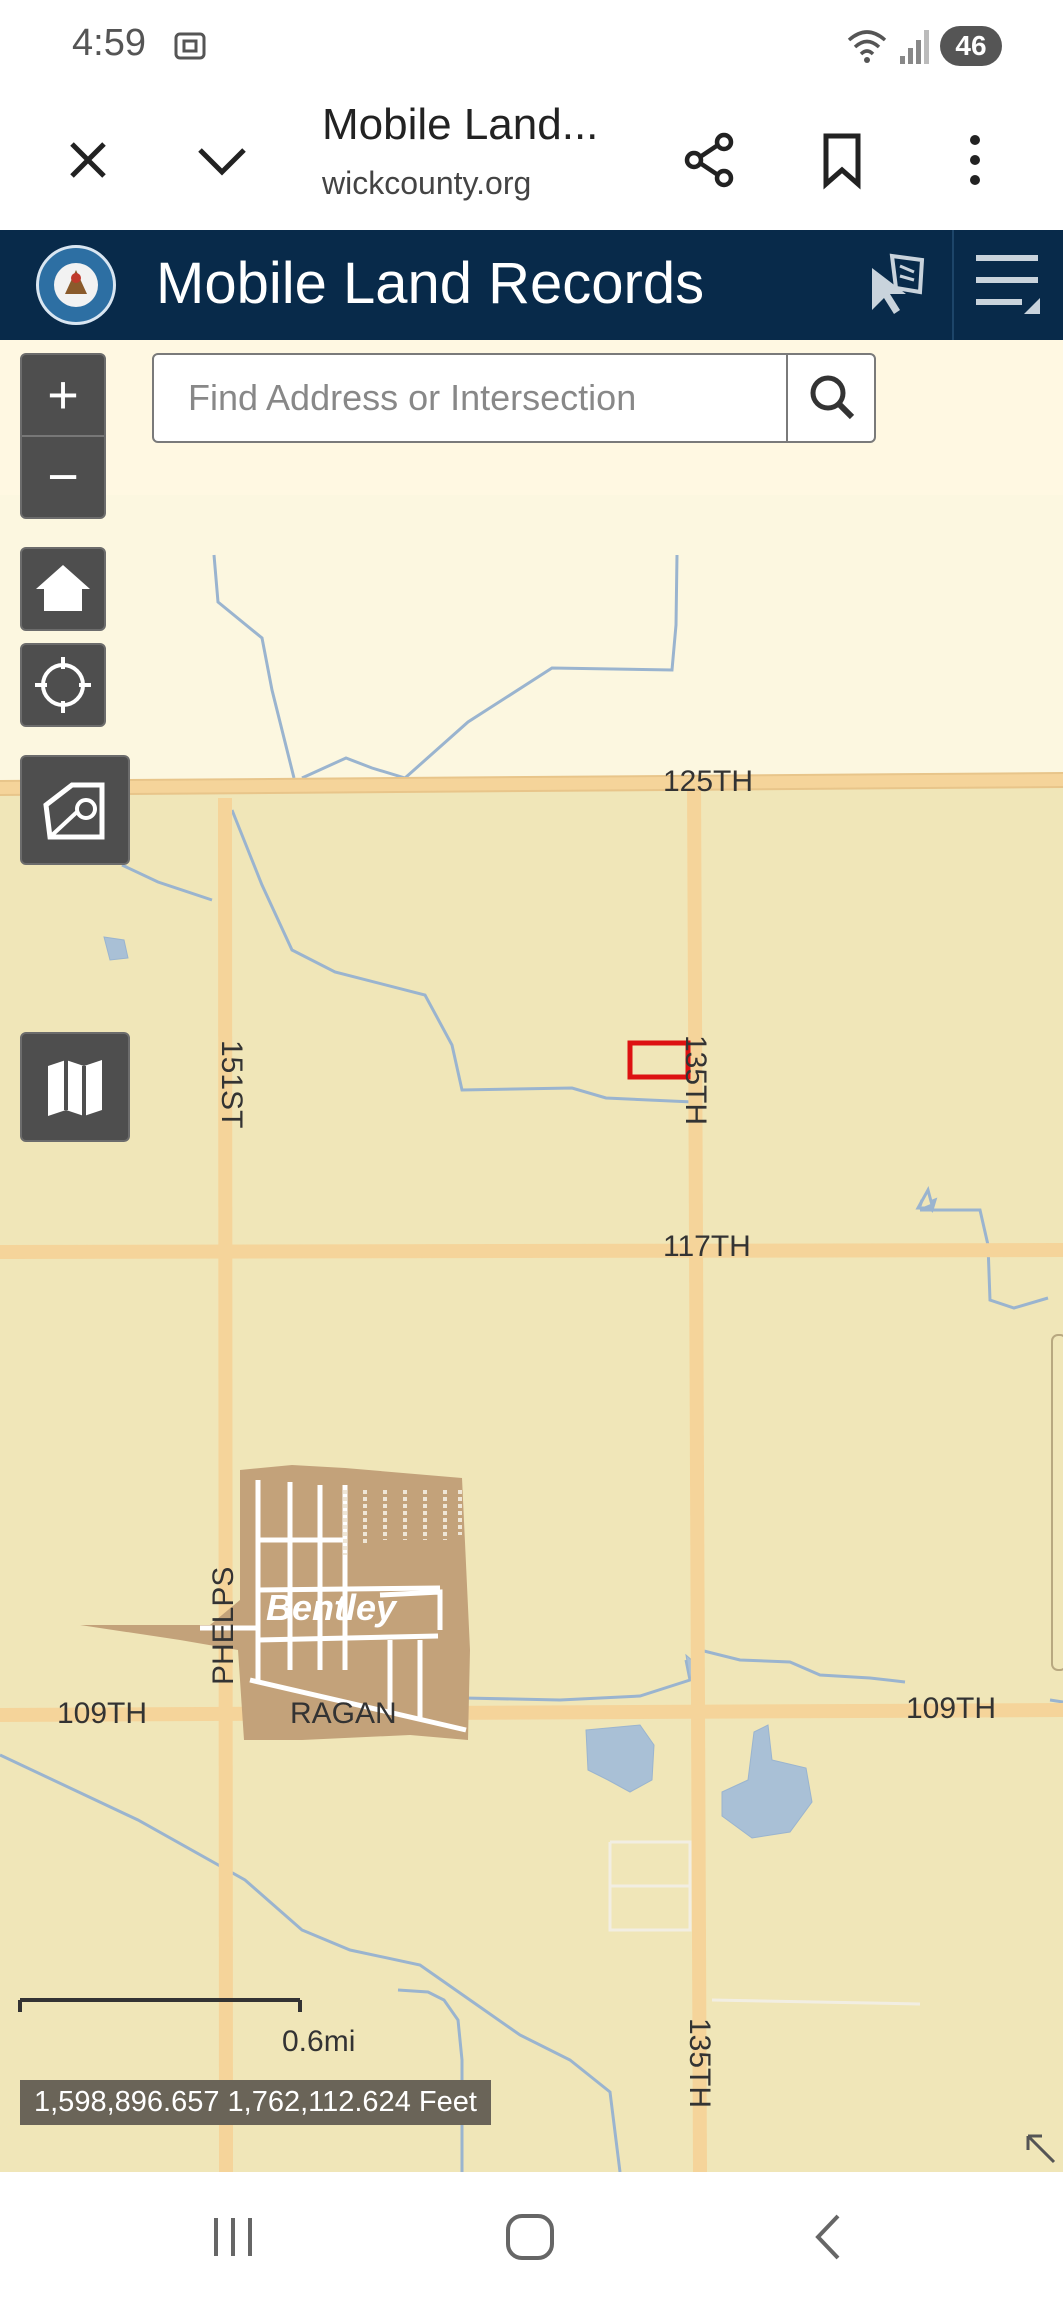  I want to click on share-icon, so click(710, 160).